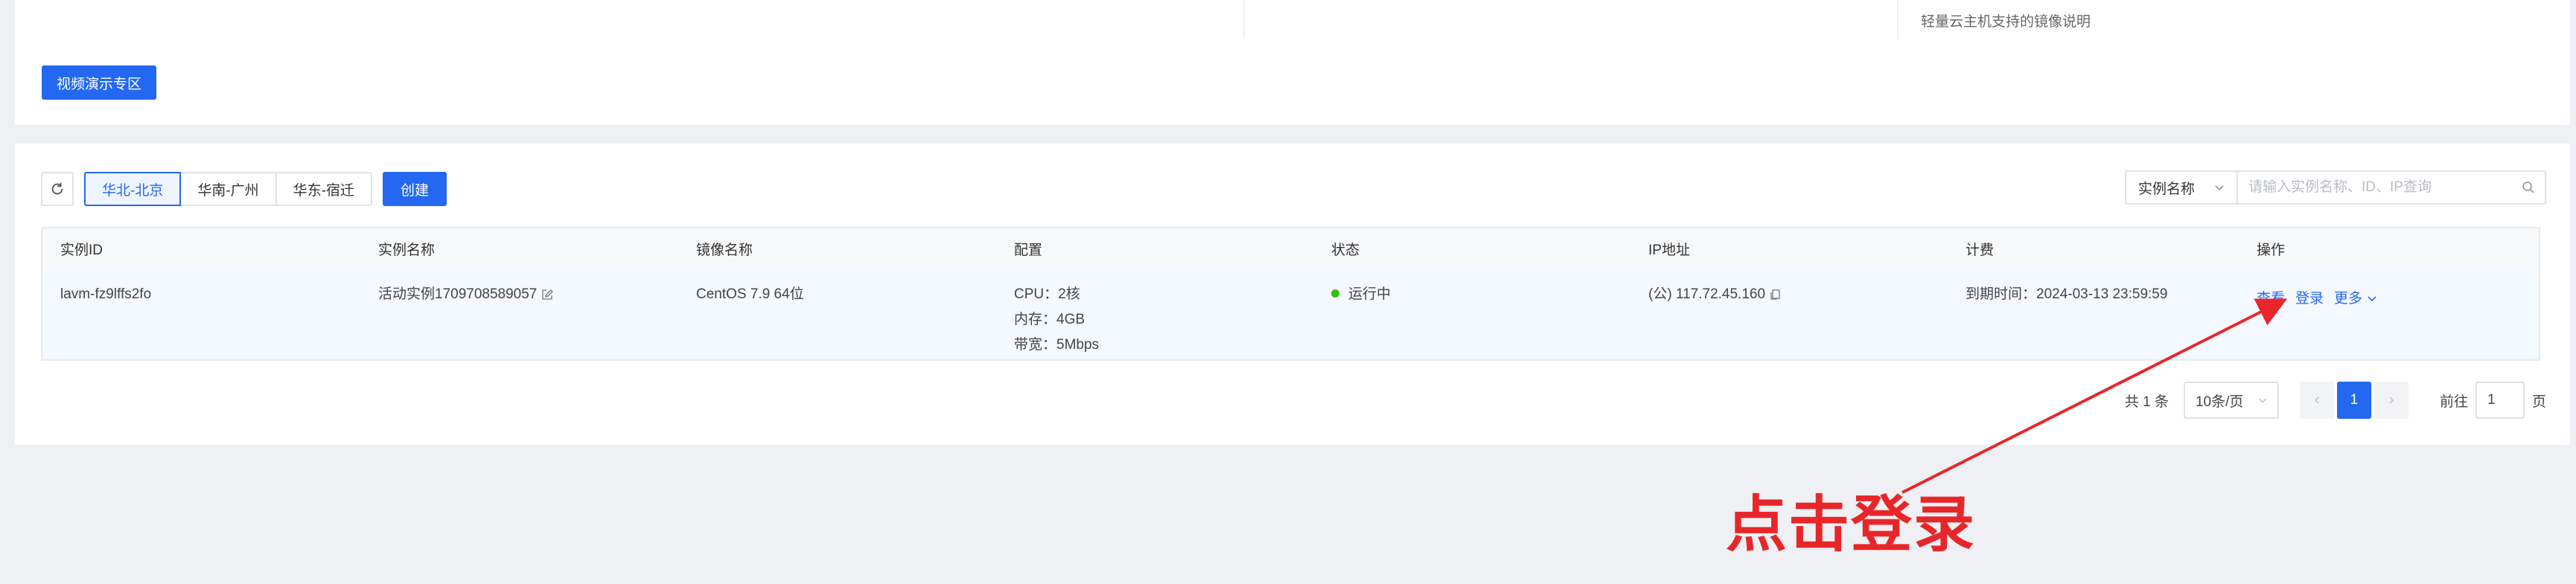  What do you see at coordinates (133, 189) in the screenshot?
I see `region-tab-beijing: 华北-北京` at bounding box center [133, 189].